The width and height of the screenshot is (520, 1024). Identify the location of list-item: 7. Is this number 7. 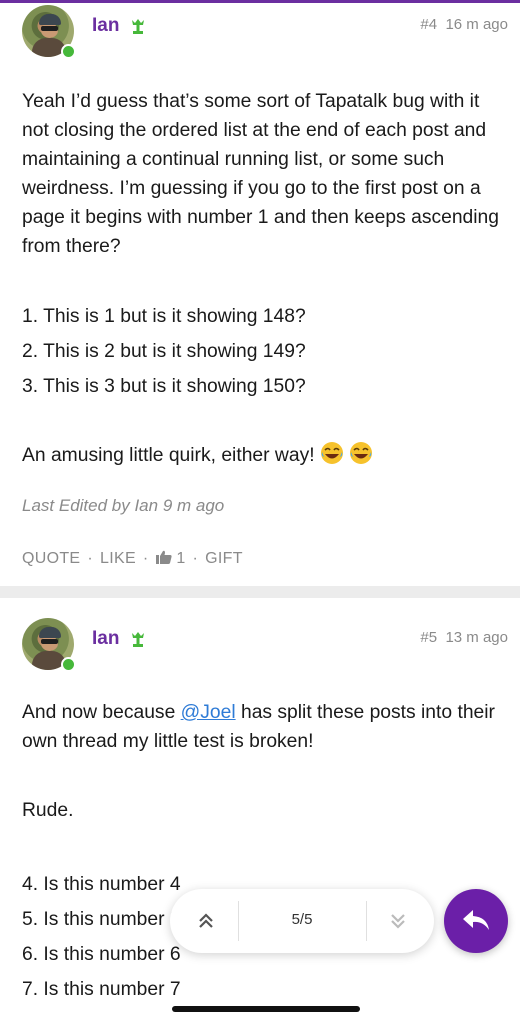
(101, 989).